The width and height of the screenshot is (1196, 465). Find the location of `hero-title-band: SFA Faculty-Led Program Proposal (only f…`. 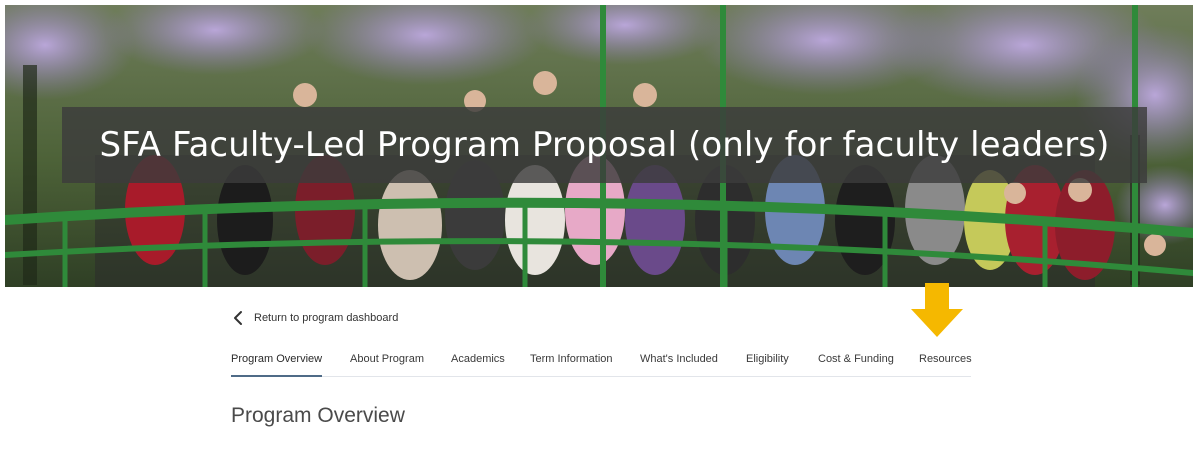

hero-title-band: SFA Faculty-Led Program Proposal (only f… is located at coordinates (604, 145).